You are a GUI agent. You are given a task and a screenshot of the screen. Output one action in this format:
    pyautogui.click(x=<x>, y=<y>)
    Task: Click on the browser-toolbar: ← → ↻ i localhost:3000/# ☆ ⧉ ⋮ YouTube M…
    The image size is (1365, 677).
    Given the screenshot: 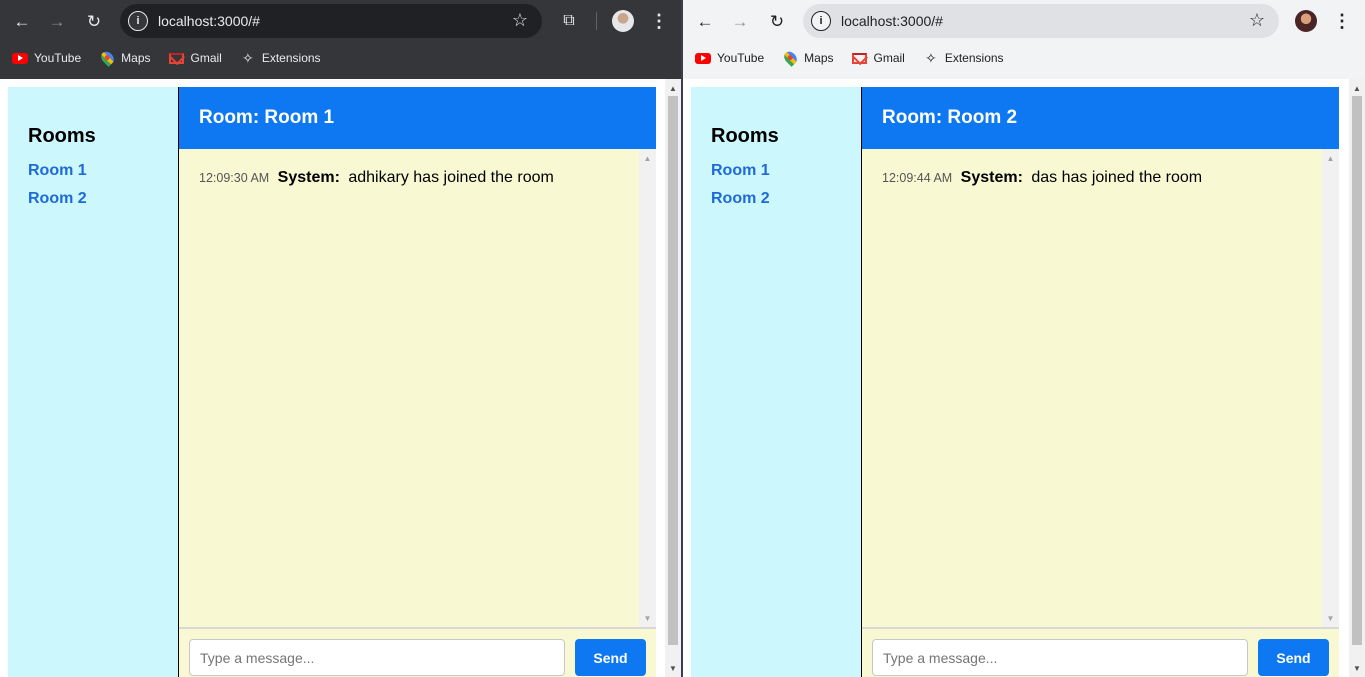 What is the action you would take?
    pyautogui.click(x=340, y=39)
    